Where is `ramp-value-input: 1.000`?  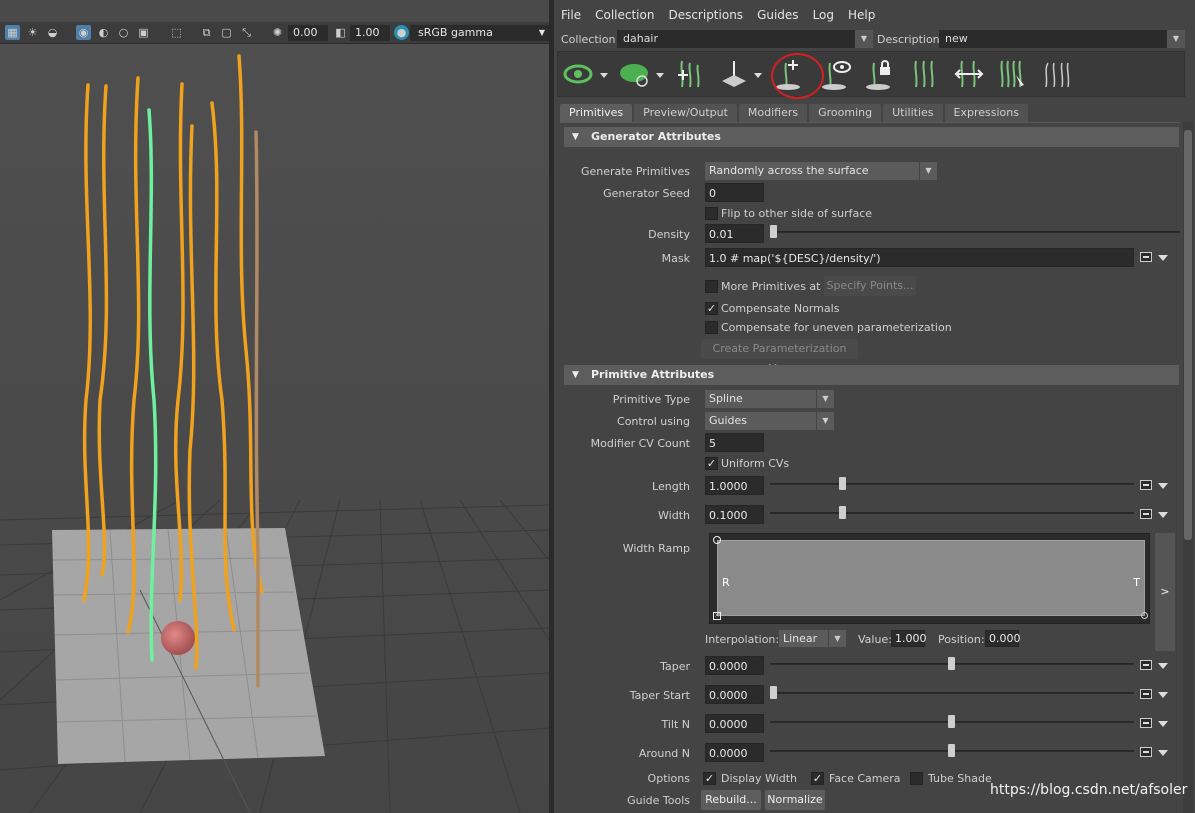 ramp-value-input: 1.000 is located at coordinates (909, 638).